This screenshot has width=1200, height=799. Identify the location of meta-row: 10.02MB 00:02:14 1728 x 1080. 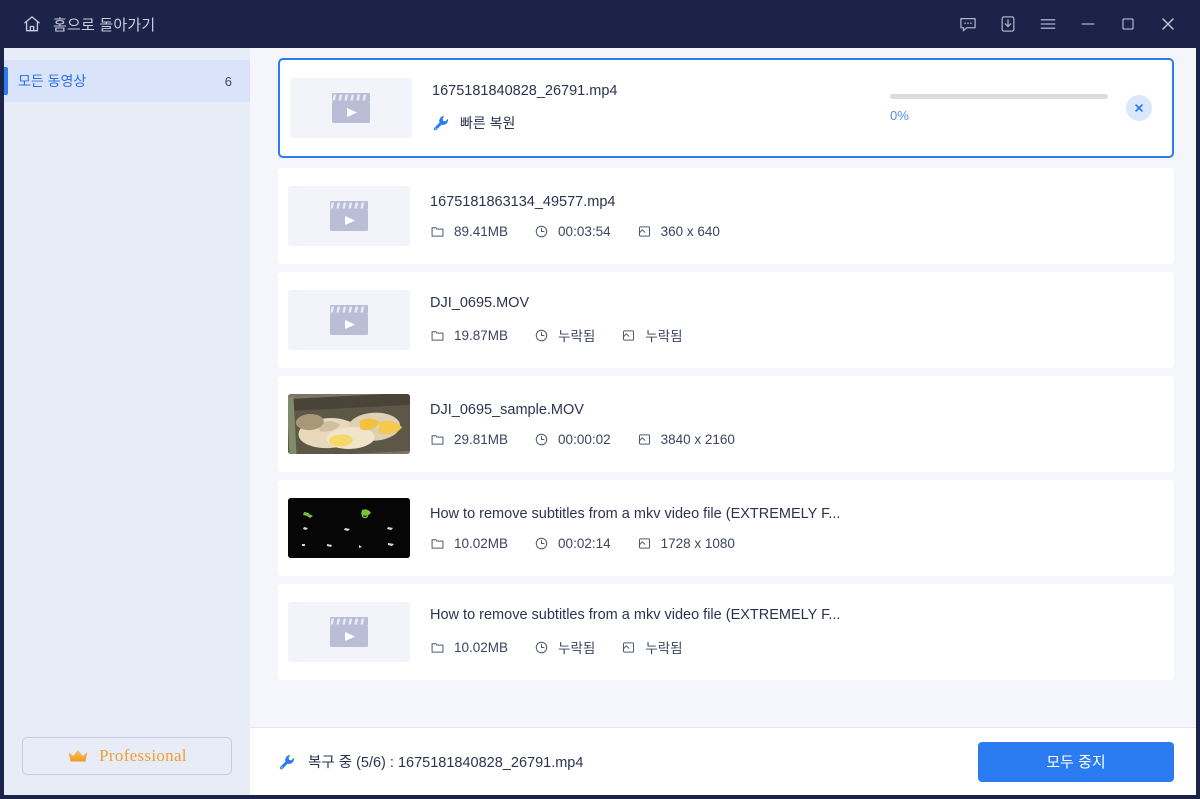
(795, 543).